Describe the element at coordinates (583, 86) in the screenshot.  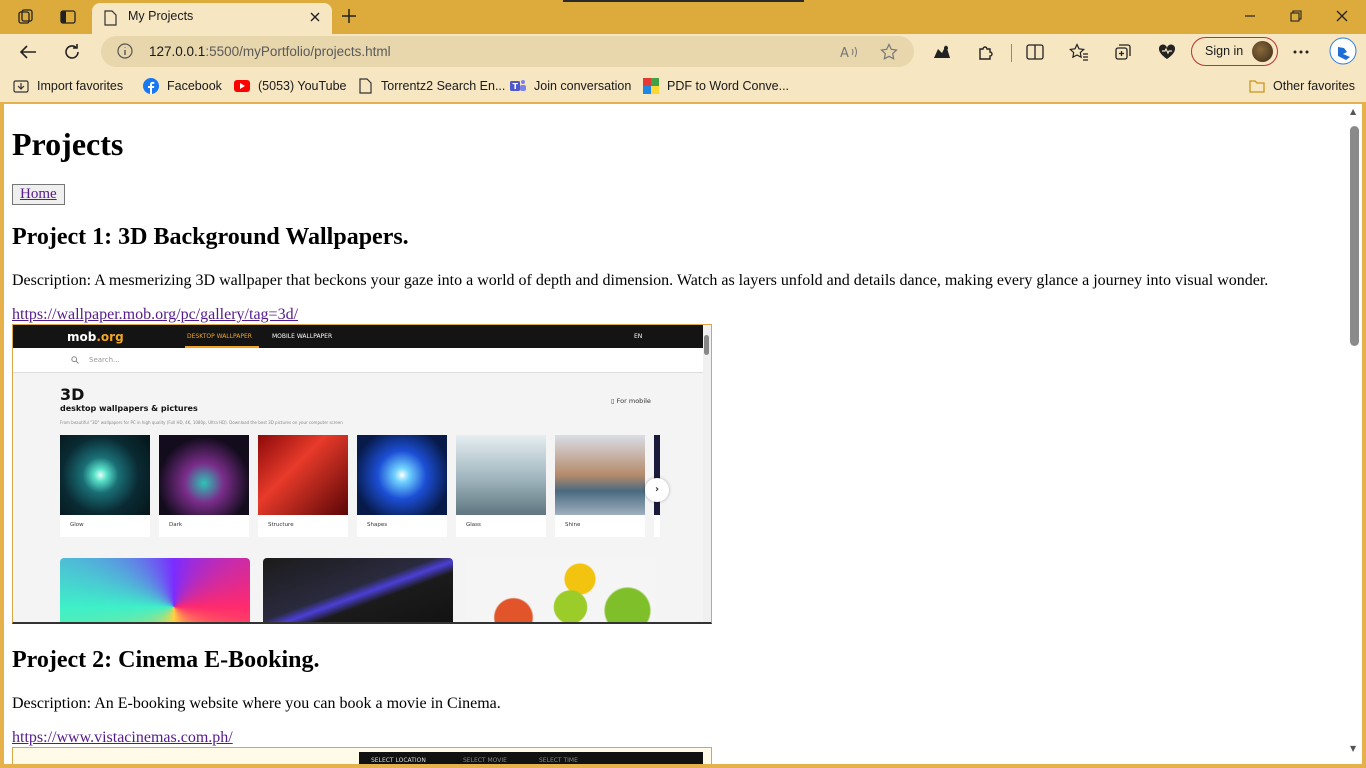
I see `fav-label: Join conversation` at that location.